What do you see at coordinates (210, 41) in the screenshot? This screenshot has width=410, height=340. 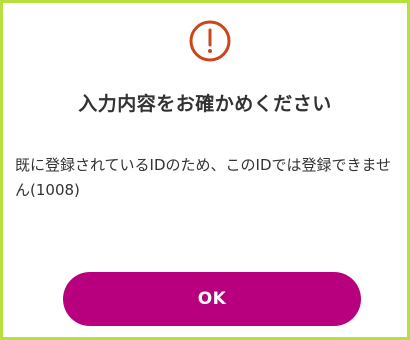 I see `exclamation-circle-icon` at bounding box center [210, 41].